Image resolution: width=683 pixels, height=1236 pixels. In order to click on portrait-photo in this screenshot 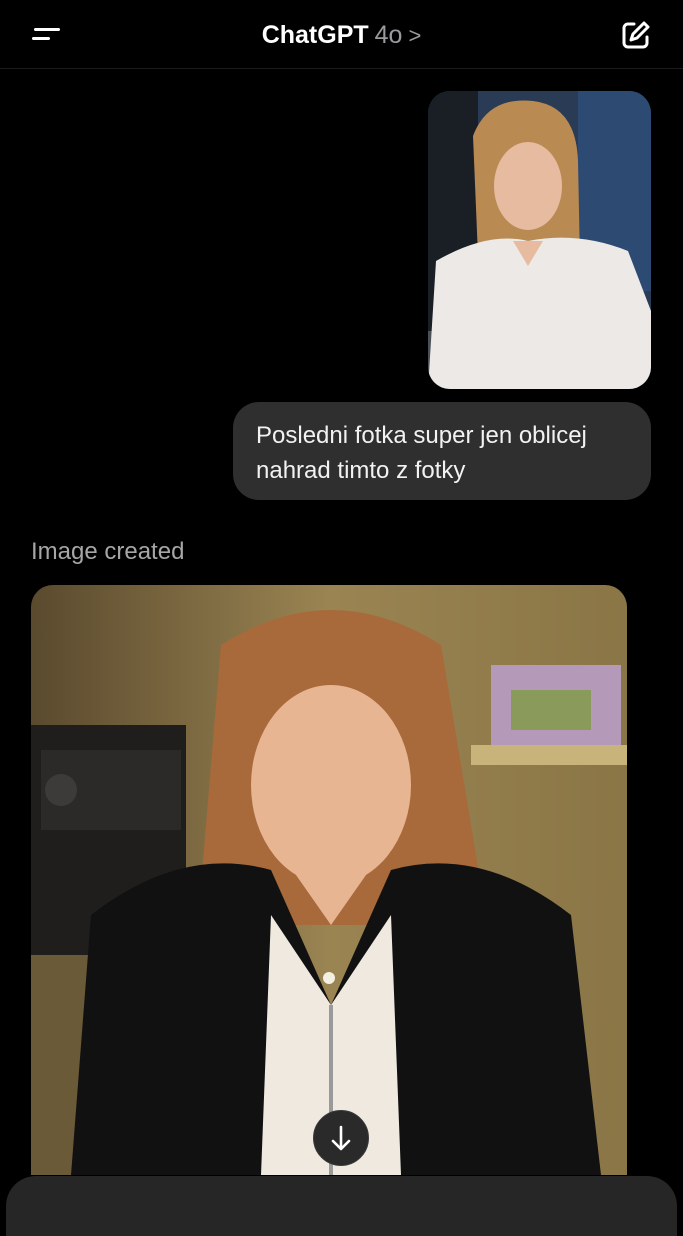, I will do `click(539, 240)`.